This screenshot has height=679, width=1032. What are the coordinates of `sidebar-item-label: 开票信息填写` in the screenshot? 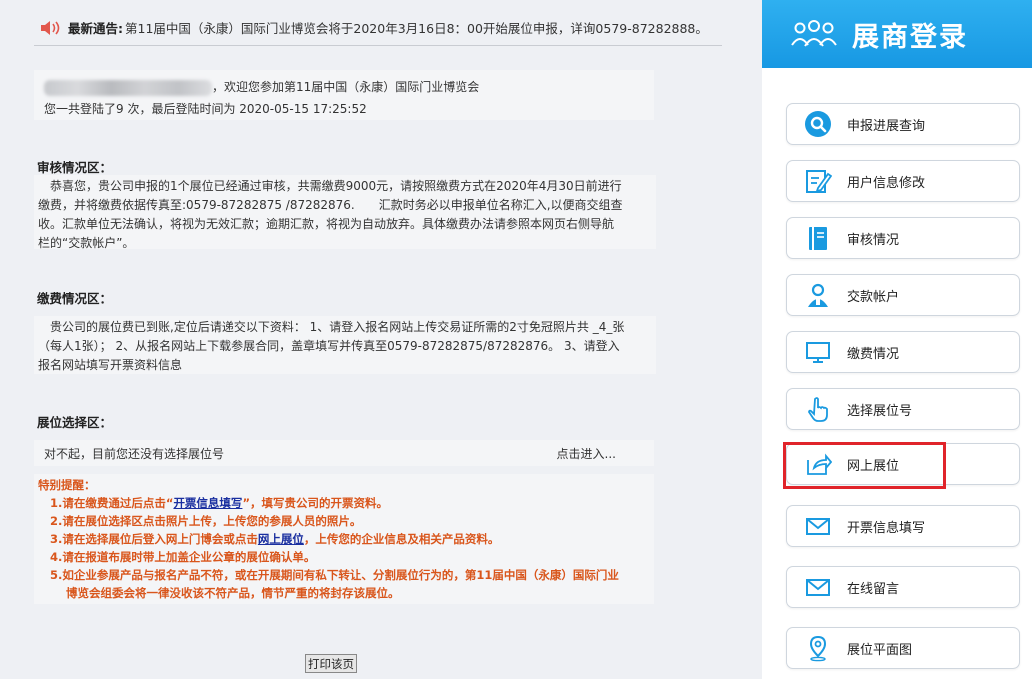 It's located at (886, 528).